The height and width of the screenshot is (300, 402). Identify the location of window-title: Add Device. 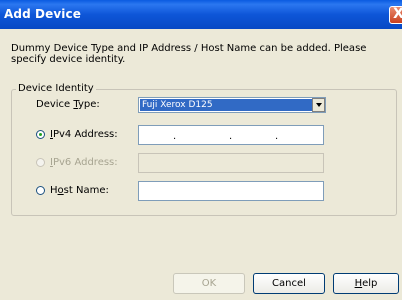
(42, 14).